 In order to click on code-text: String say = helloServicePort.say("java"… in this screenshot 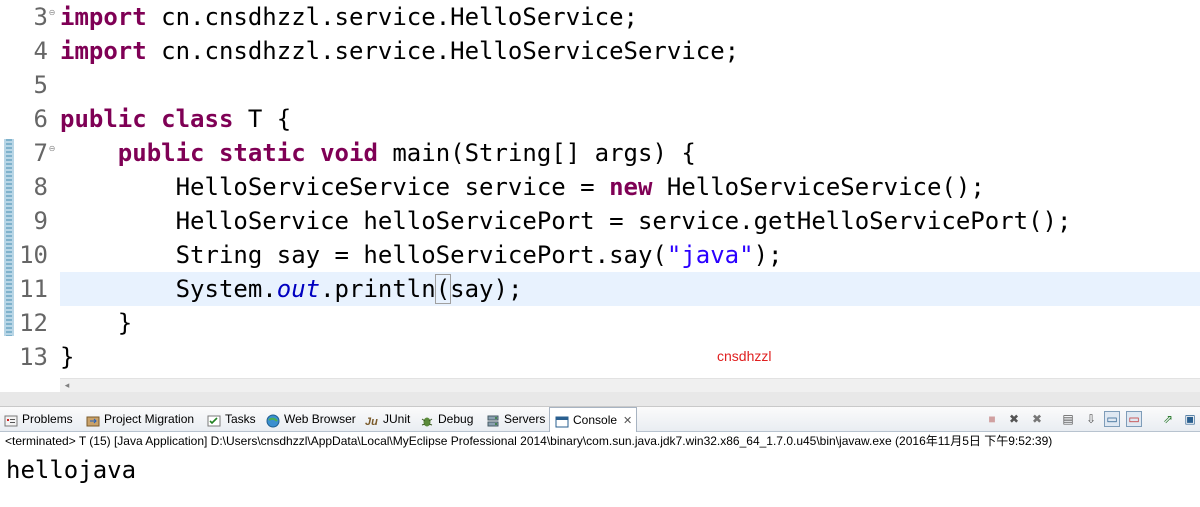, I will do `click(630, 255)`.